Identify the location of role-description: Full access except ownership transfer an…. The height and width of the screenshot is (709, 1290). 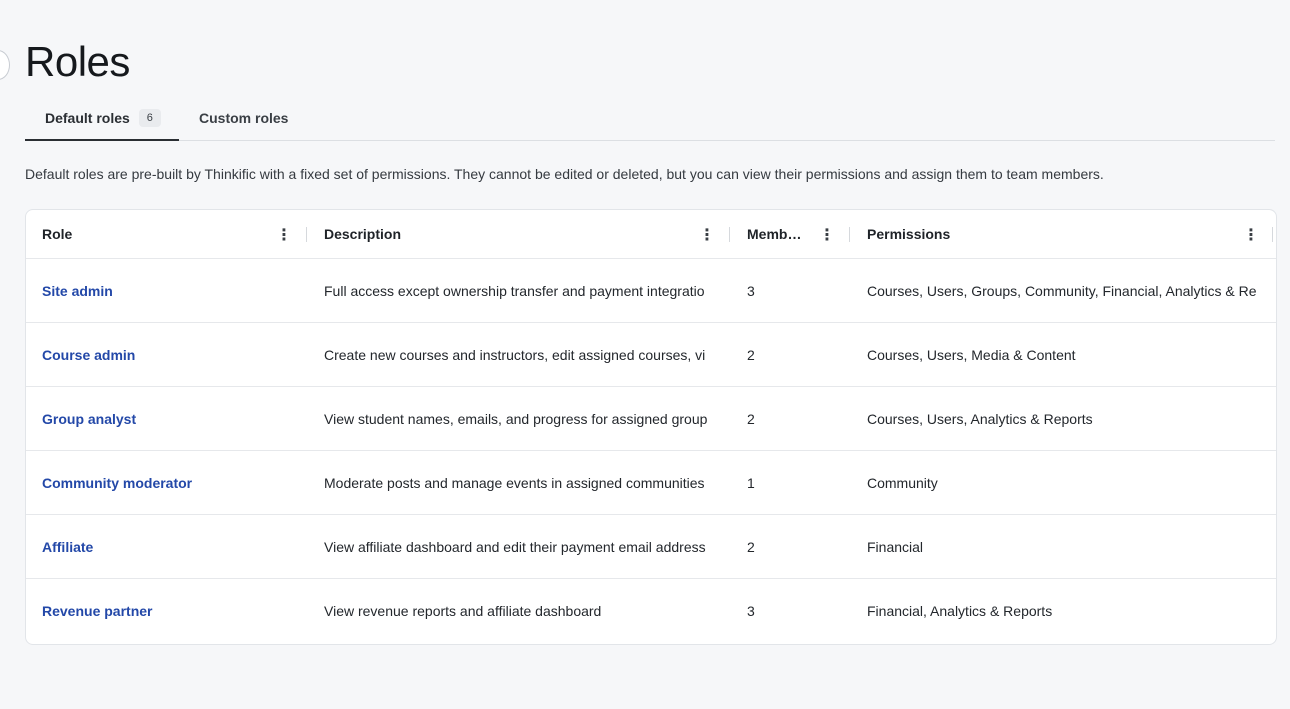
(514, 290).